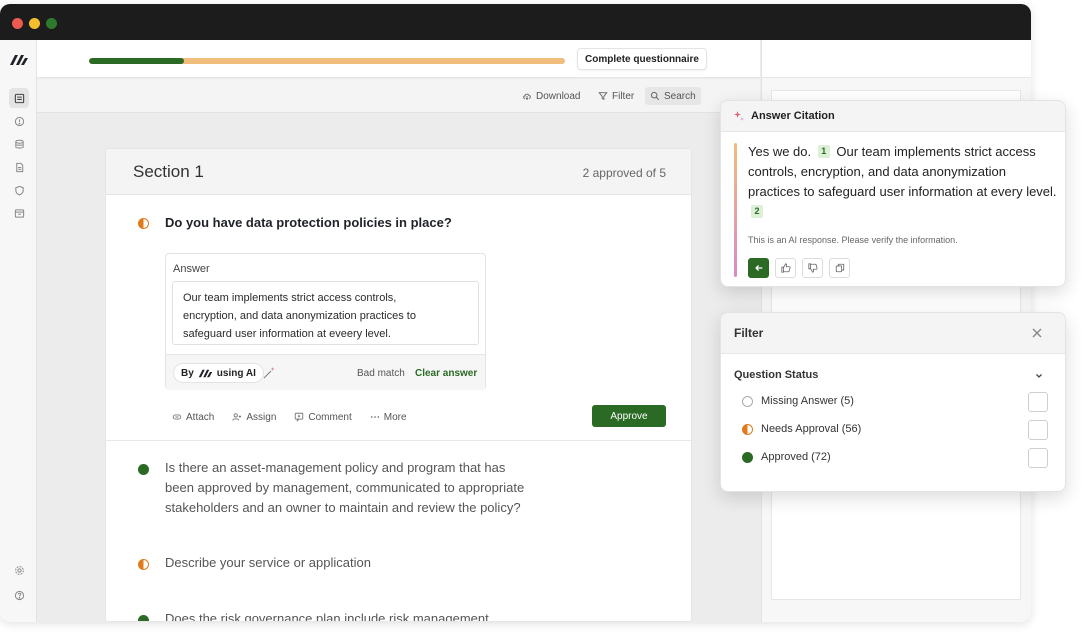 The height and width of the screenshot is (632, 1086). What do you see at coordinates (19, 190) in the screenshot?
I see `shield-nav-icon` at bounding box center [19, 190].